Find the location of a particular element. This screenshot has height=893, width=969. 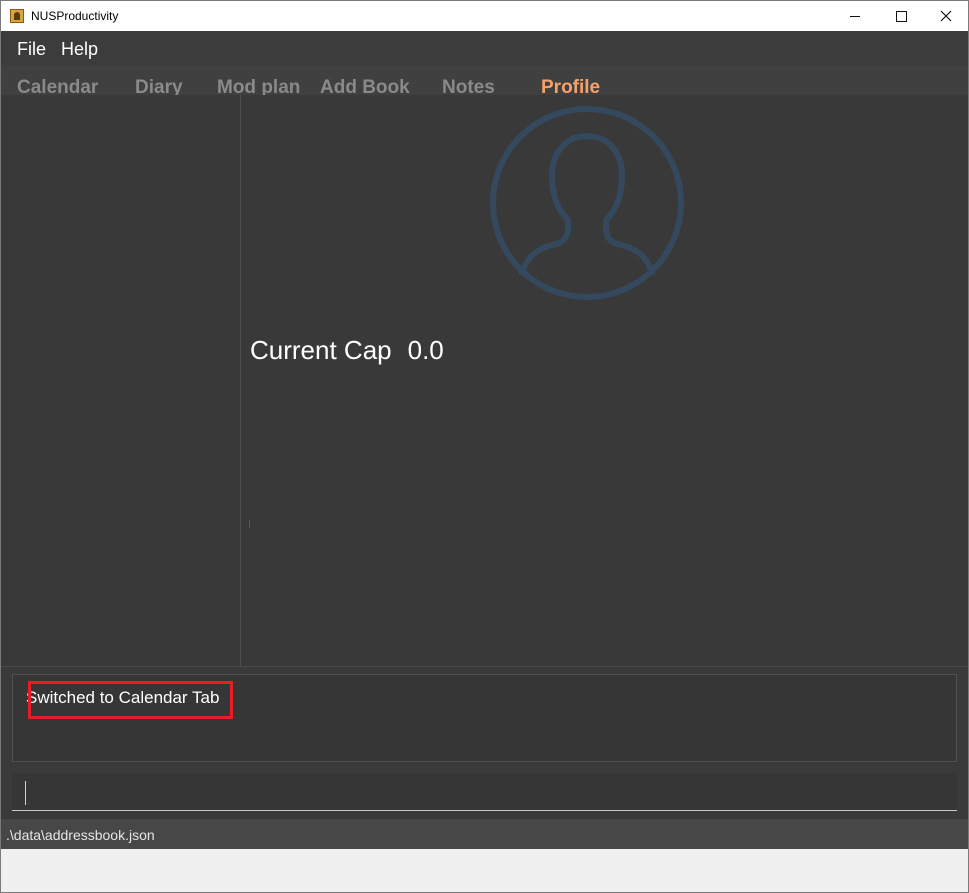

result-display-area: Switched to Calendar Tab is located at coordinates (484, 717).